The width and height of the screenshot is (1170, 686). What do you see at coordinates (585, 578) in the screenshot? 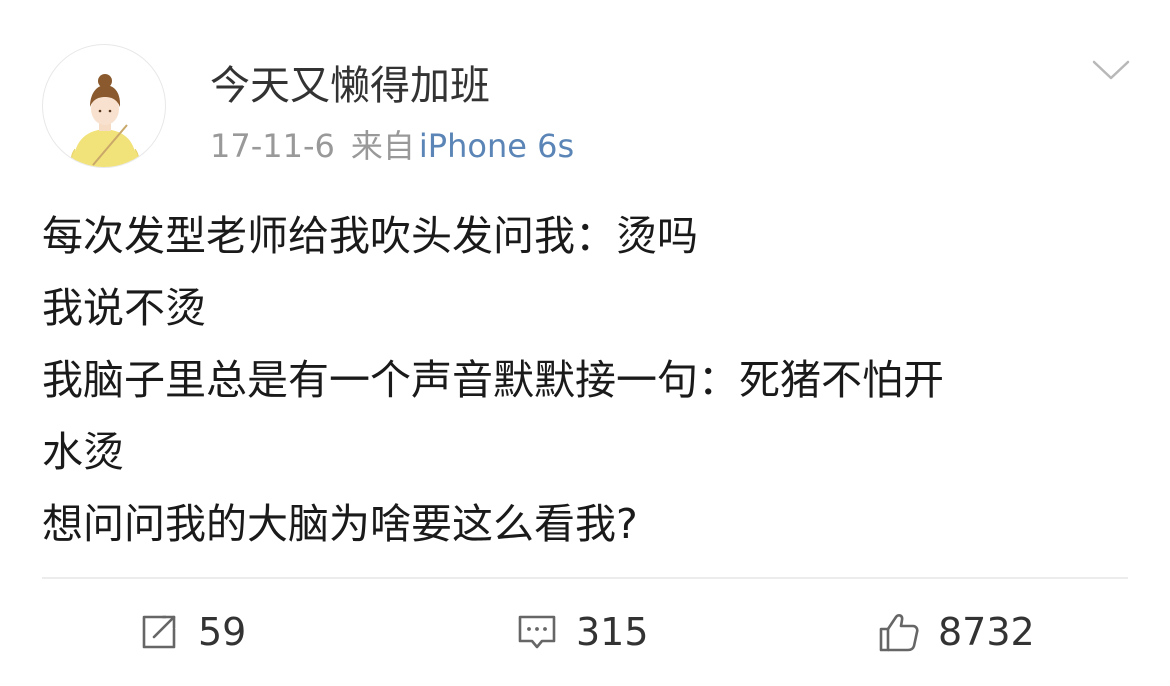
I see `divider` at bounding box center [585, 578].